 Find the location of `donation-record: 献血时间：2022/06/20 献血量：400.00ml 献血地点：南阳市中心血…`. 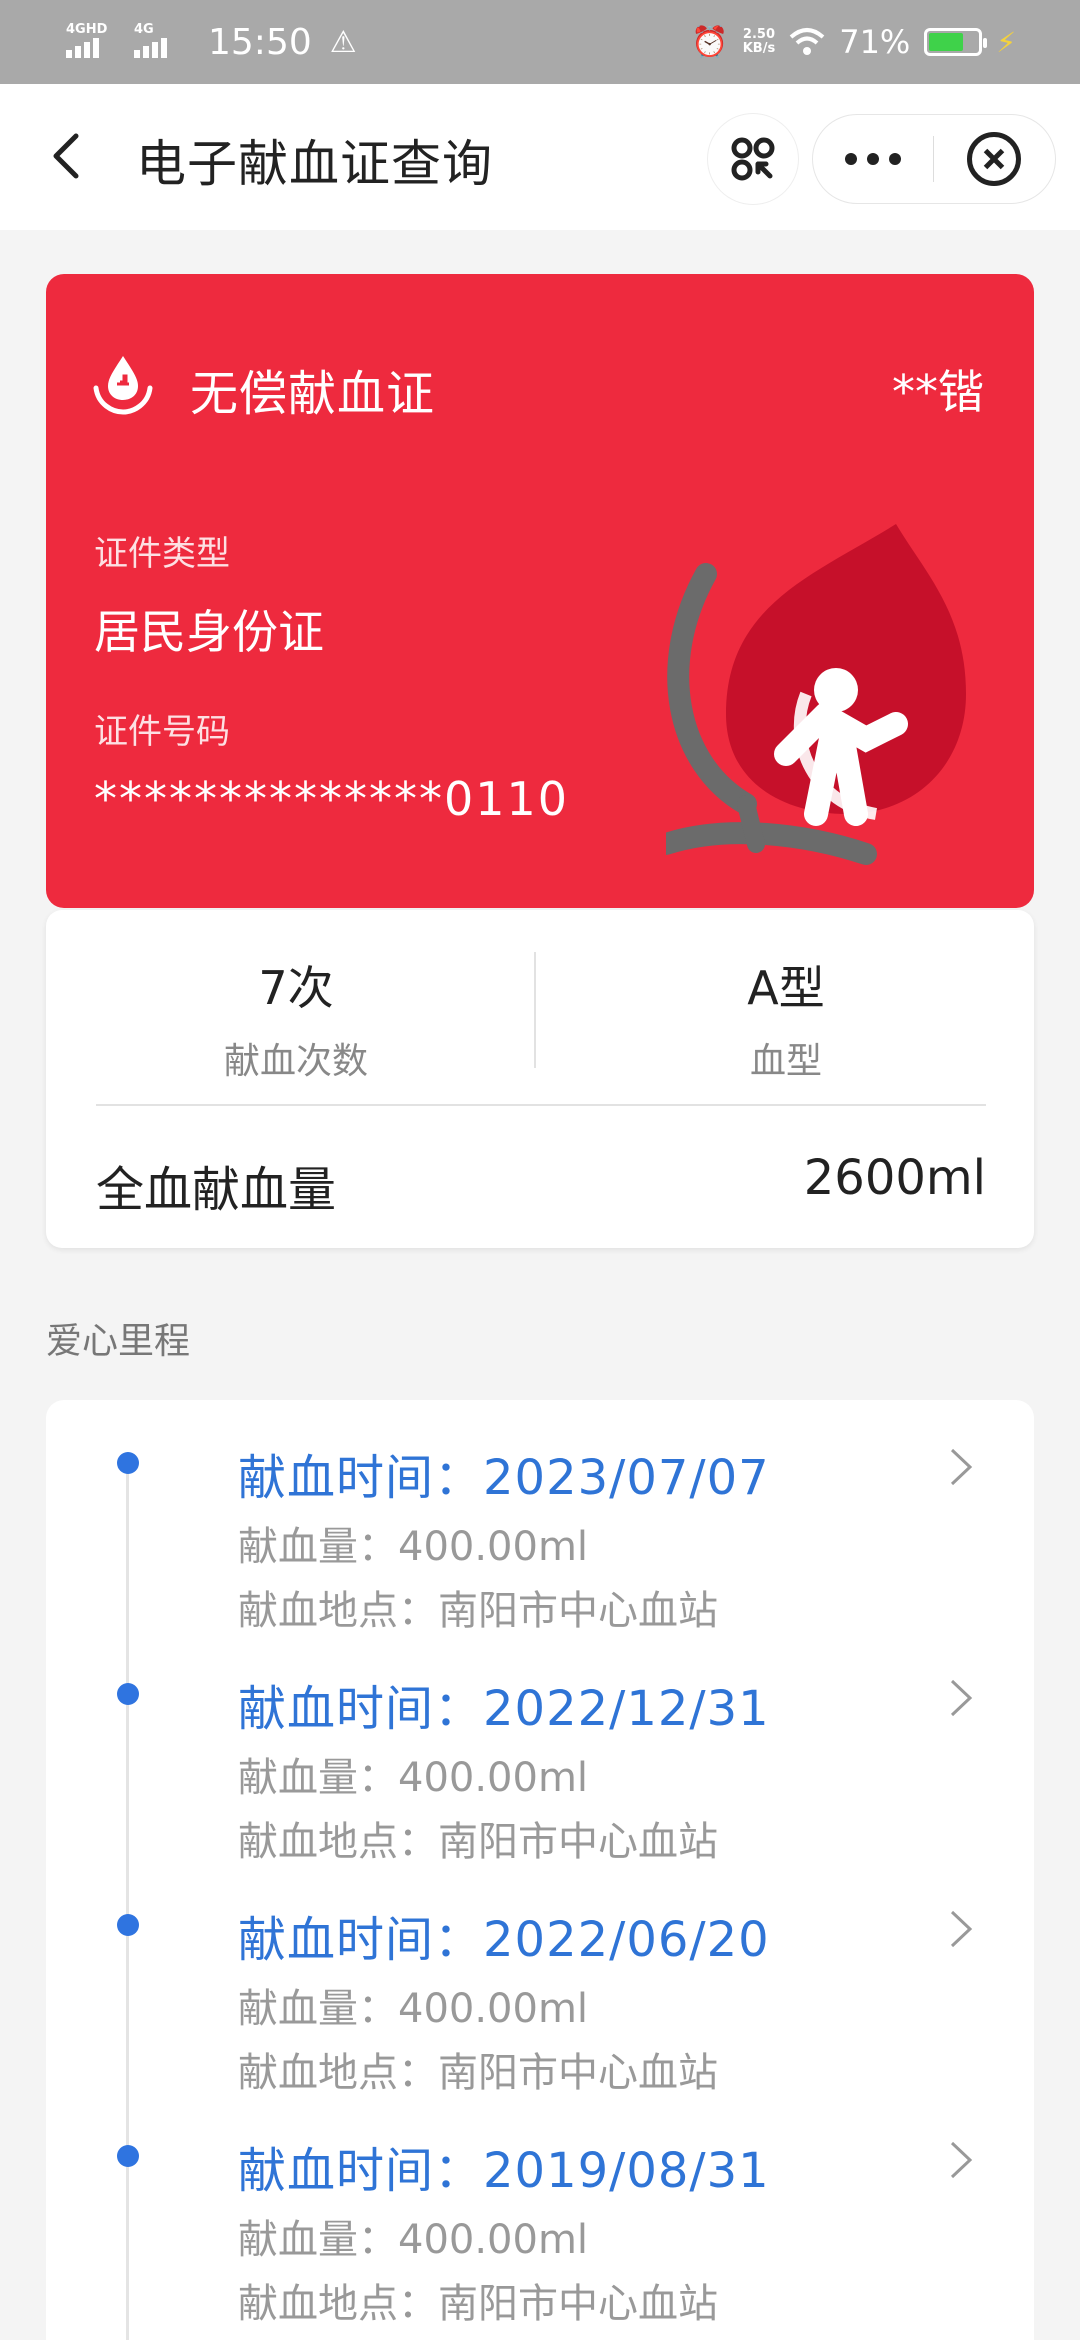

donation-record: 献血时间：2022/06/20 献血量：400.00ml 献血地点：南阳市中心血… is located at coordinates (540, 1979).